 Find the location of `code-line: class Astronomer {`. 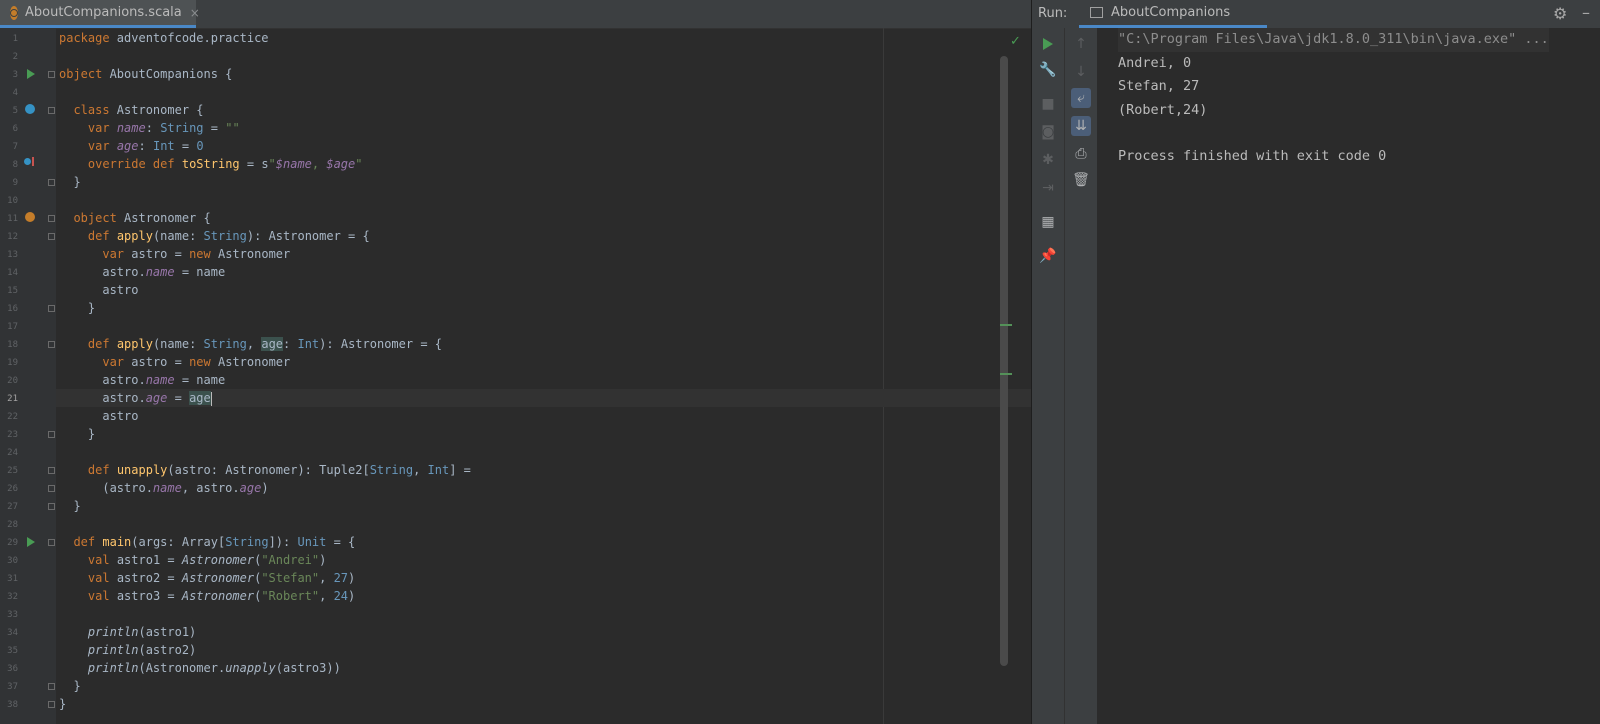

code-line: class Astronomer { is located at coordinates (138, 110).